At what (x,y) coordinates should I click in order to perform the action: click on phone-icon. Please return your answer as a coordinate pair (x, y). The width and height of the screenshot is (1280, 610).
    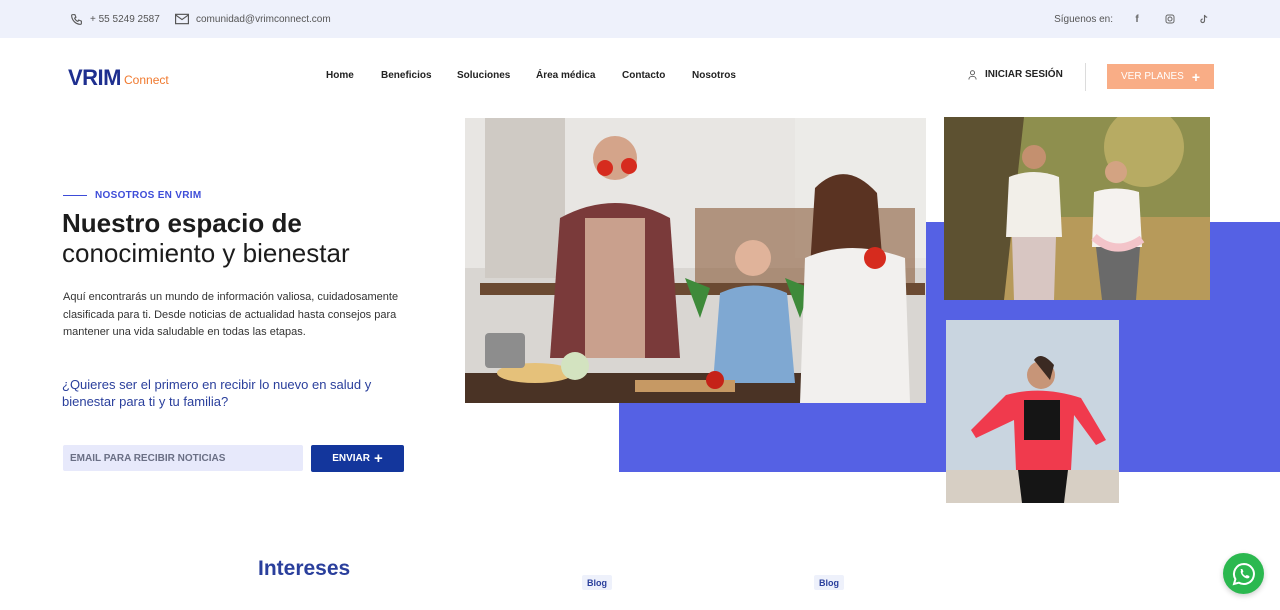
    Looking at the image, I should click on (76, 19).